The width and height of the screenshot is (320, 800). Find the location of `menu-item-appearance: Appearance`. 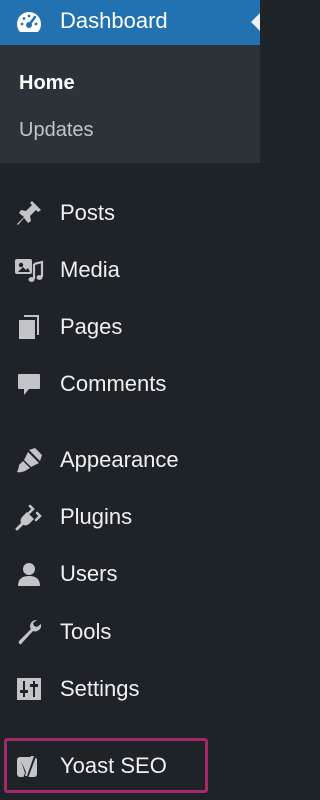

menu-item-appearance: Appearance is located at coordinates (130, 460).